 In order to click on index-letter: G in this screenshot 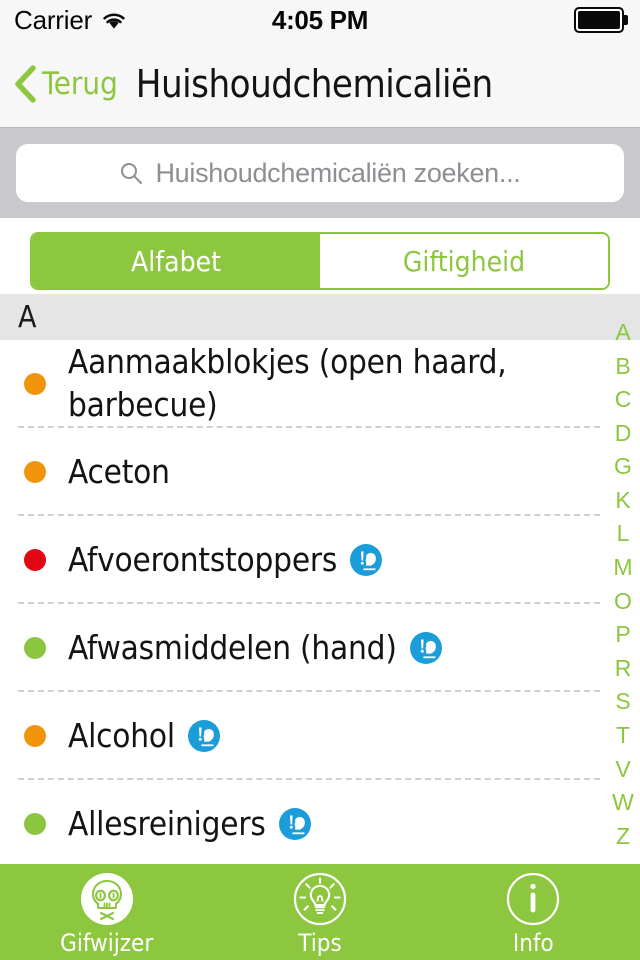, I will do `click(623, 467)`.